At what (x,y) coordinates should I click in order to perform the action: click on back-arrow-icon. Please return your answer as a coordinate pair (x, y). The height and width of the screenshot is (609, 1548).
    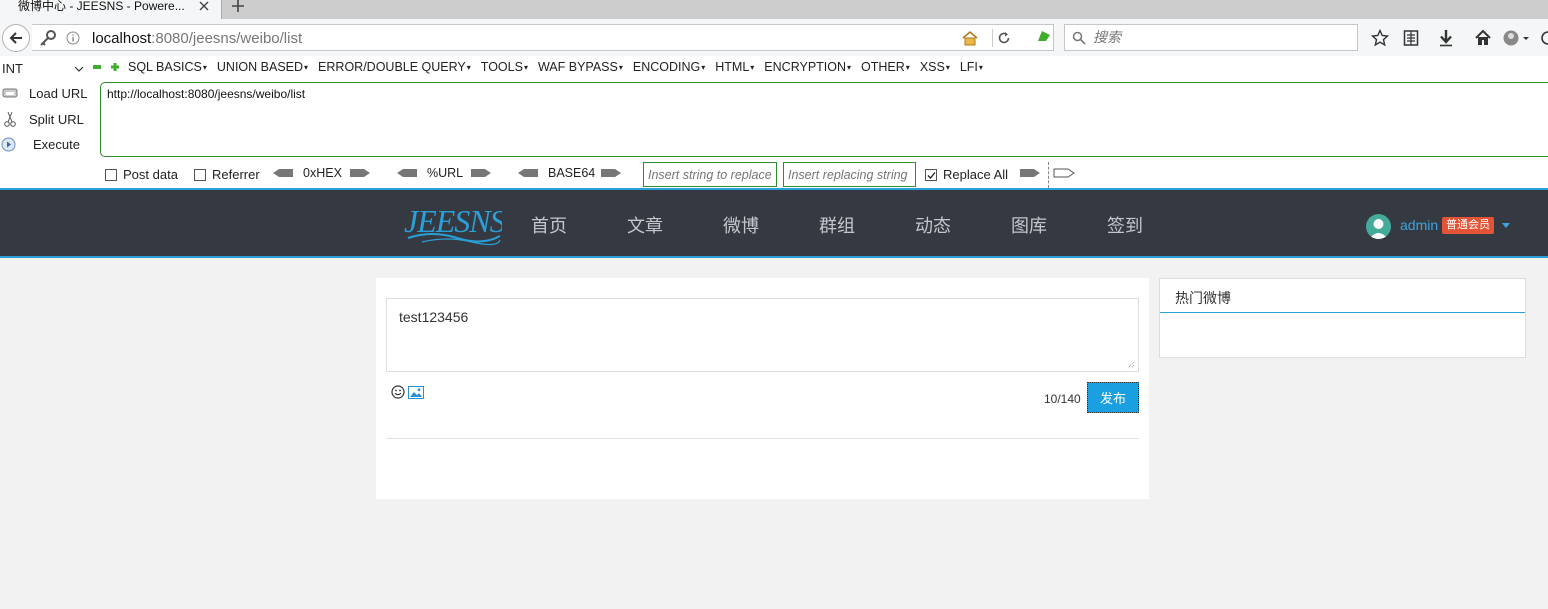
    Looking at the image, I should click on (15, 38).